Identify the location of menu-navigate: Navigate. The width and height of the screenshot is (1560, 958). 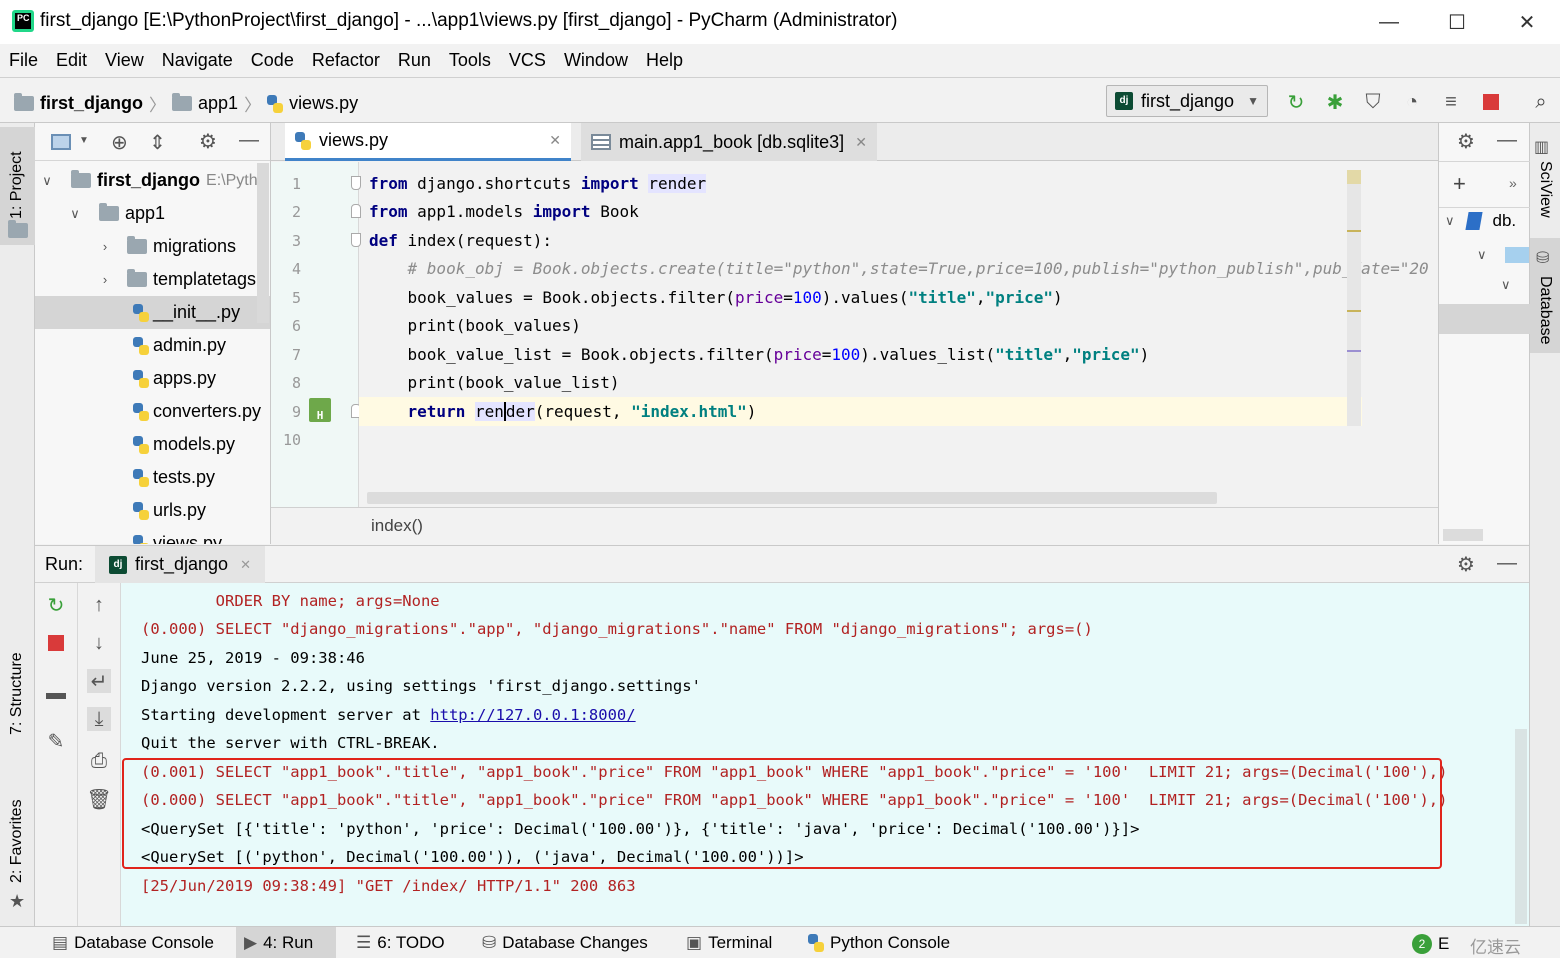
(197, 60).